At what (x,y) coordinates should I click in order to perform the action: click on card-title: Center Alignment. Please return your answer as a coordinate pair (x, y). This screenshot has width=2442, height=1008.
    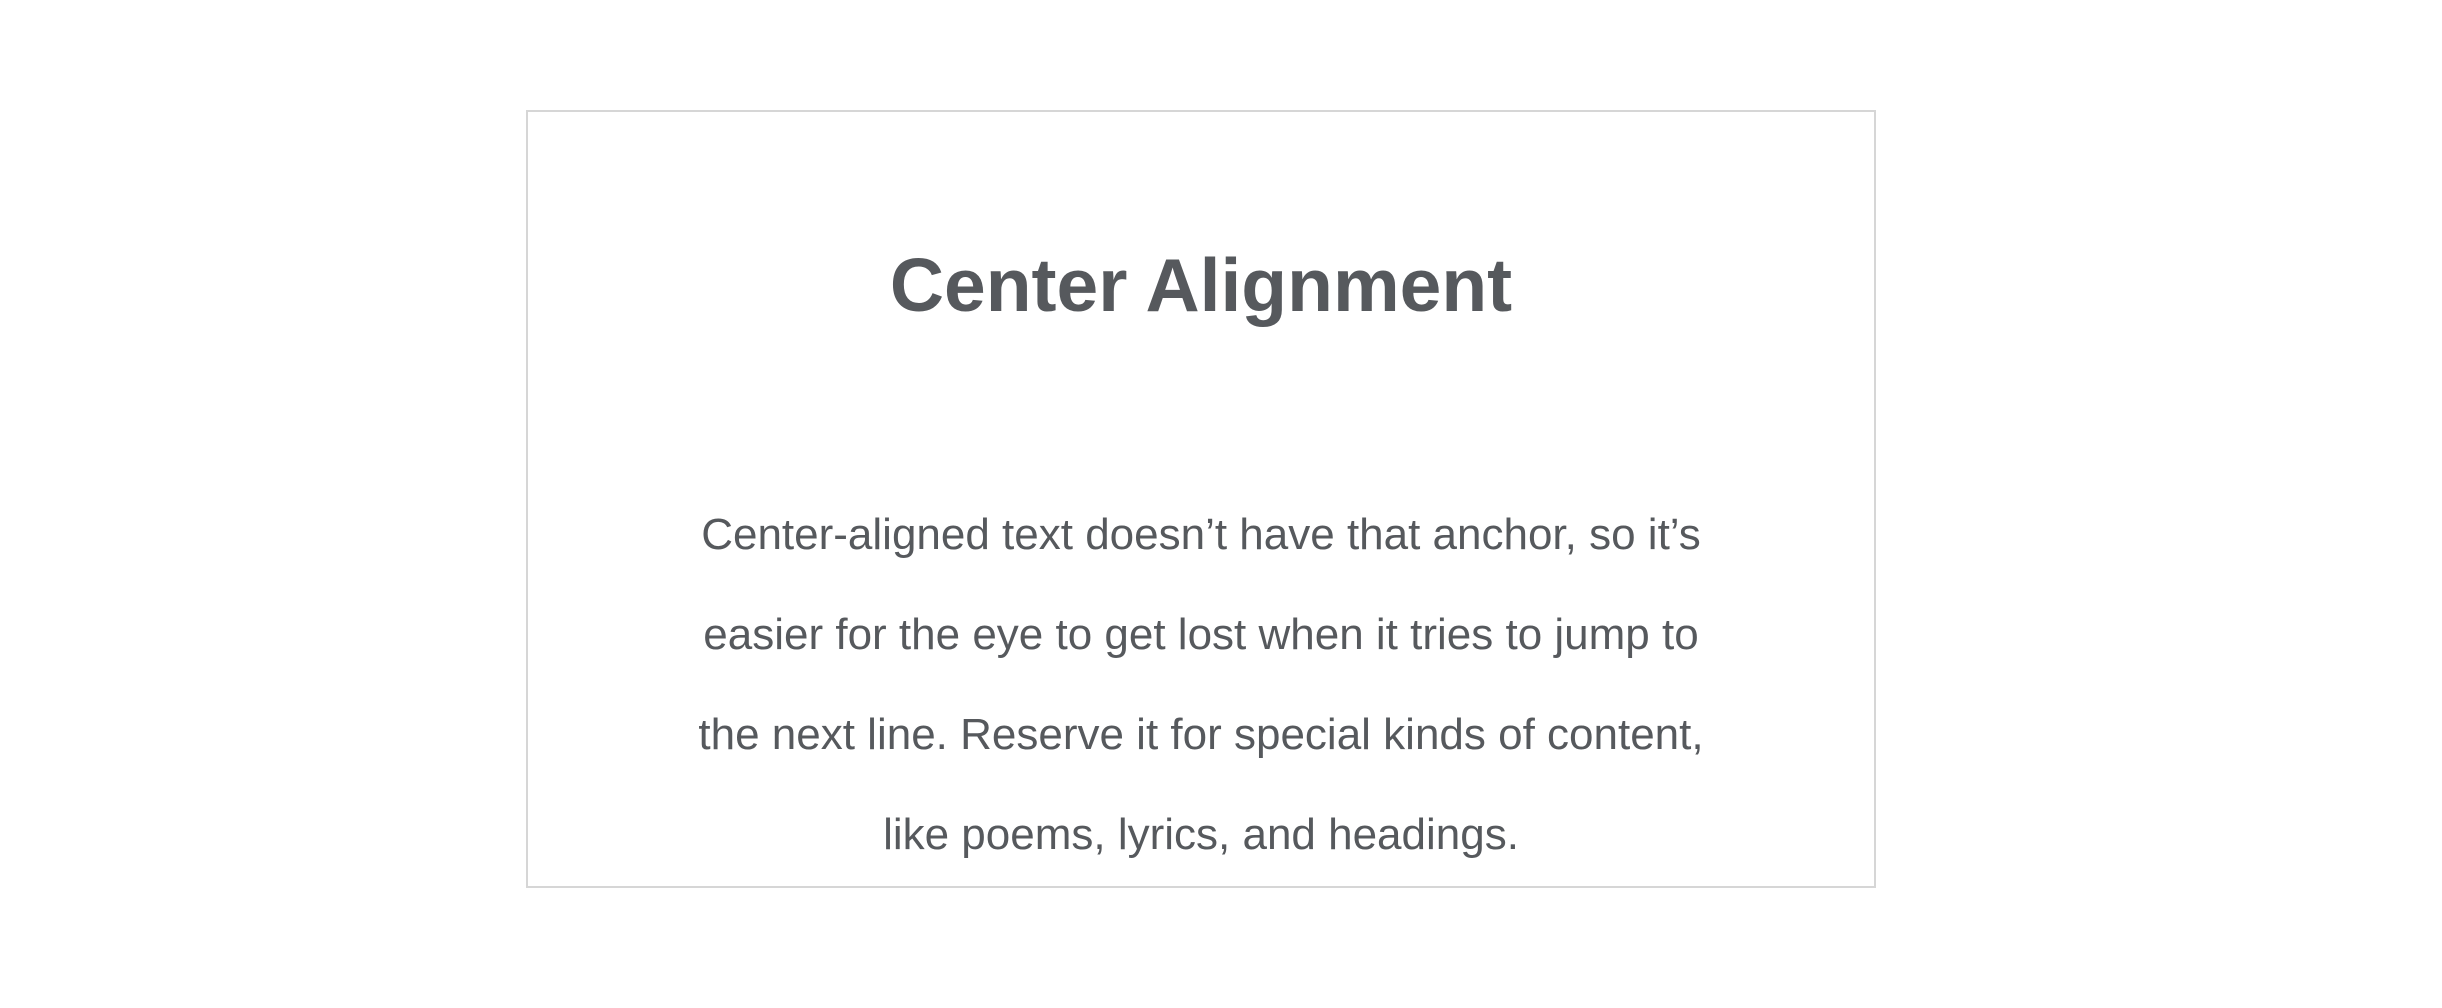
    Looking at the image, I should click on (1201, 285).